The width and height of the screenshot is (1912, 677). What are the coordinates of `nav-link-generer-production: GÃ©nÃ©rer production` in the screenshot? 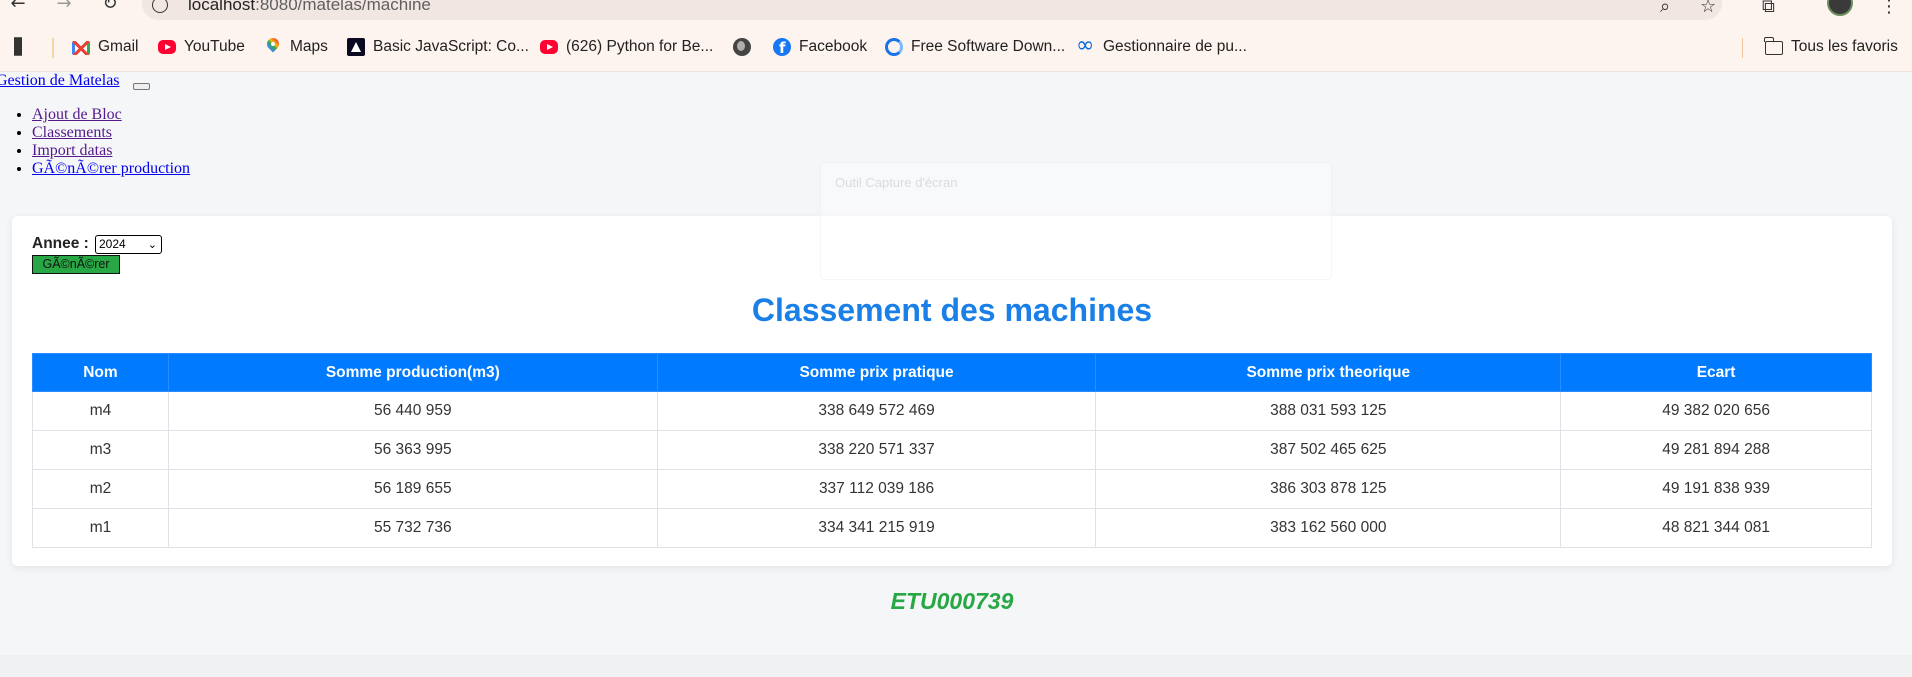 It's located at (111, 168).